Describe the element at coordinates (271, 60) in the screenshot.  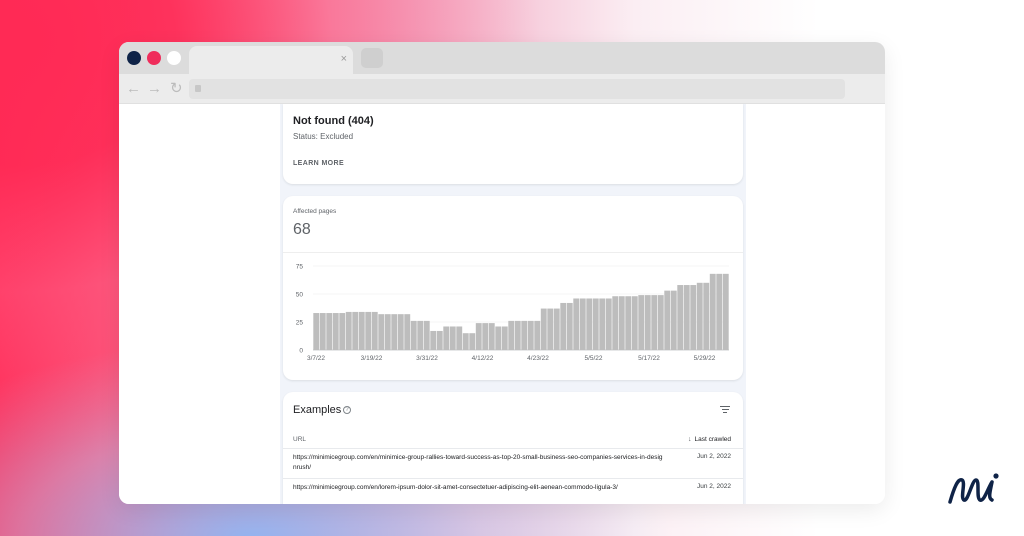
I see `browser-tab: ×` at that location.